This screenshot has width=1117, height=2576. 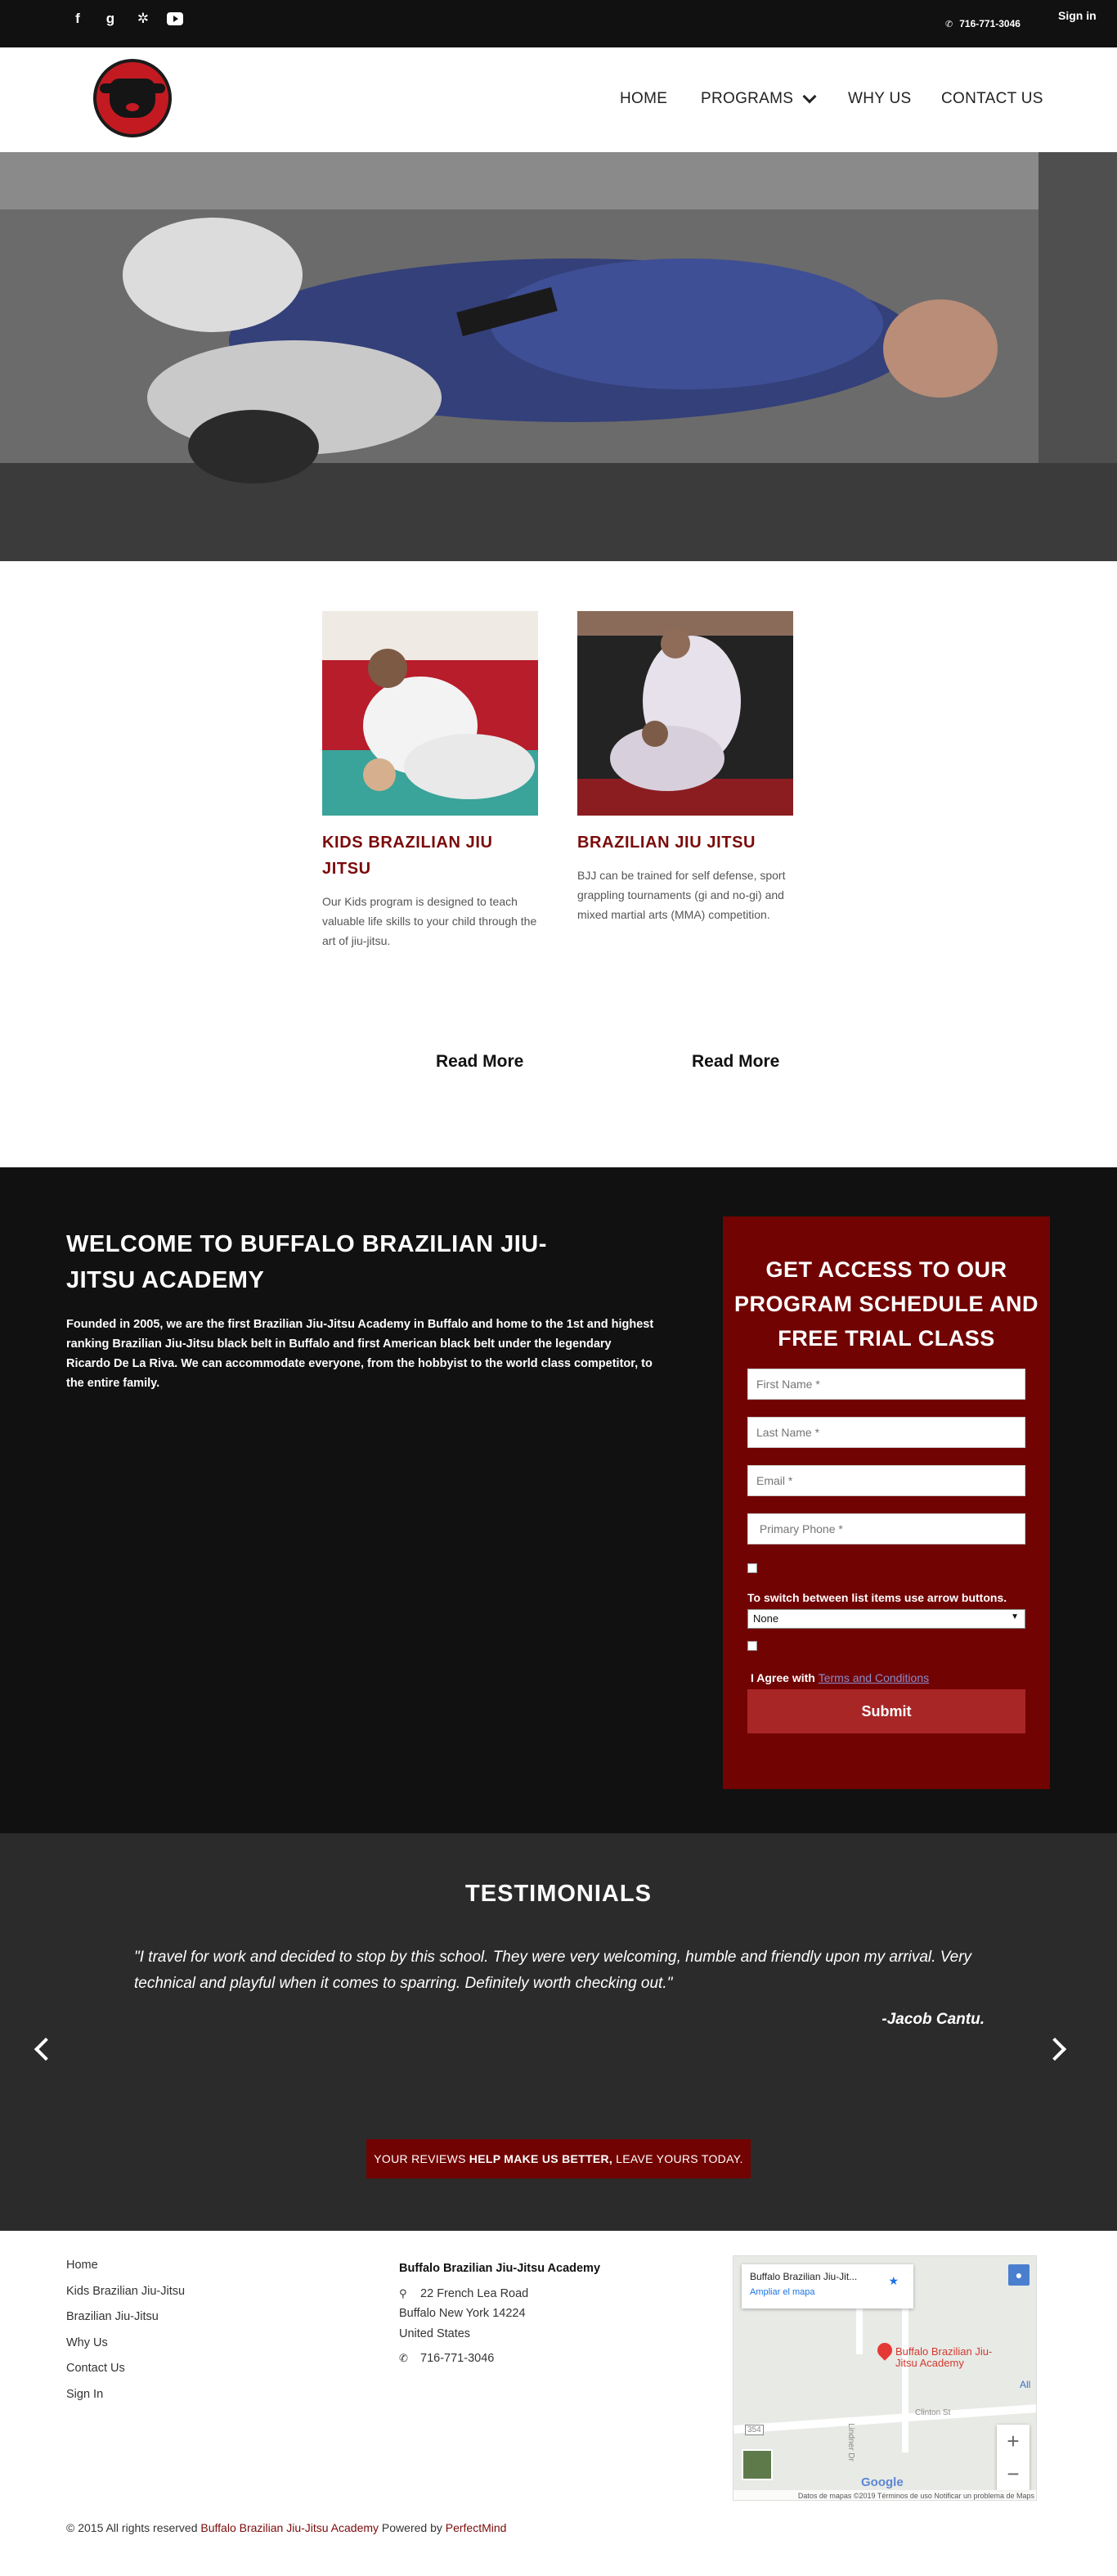 What do you see at coordinates (992, 99) in the screenshot?
I see `nav-contact-us: CONTACT US` at bounding box center [992, 99].